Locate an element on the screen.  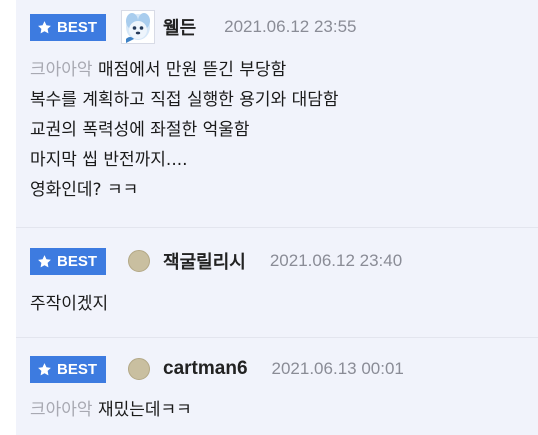
comment-date: 2021.06.12 23:40 is located at coordinates (336, 260).